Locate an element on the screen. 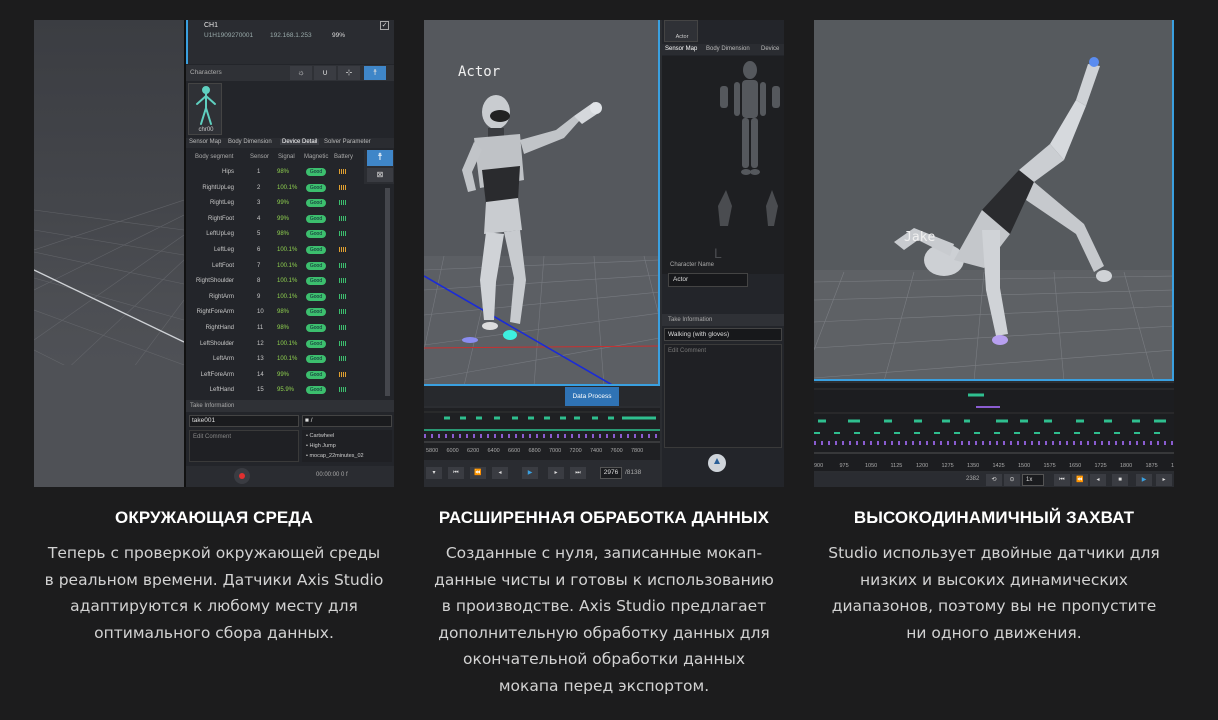  table-row: LeftHand 15 95.9% Good is located at coordinates (284, 392).